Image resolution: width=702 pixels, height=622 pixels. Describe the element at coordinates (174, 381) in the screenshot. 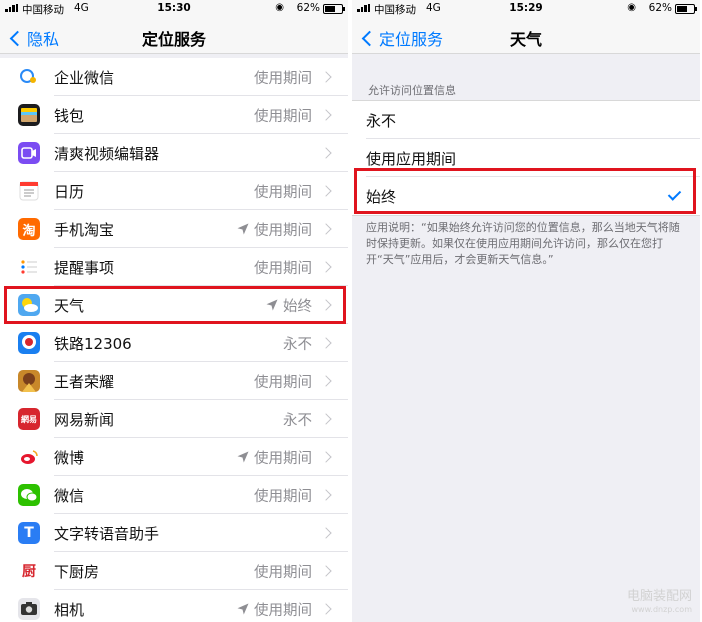

I see `app-row: 王者荣耀 使用期间` at that location.